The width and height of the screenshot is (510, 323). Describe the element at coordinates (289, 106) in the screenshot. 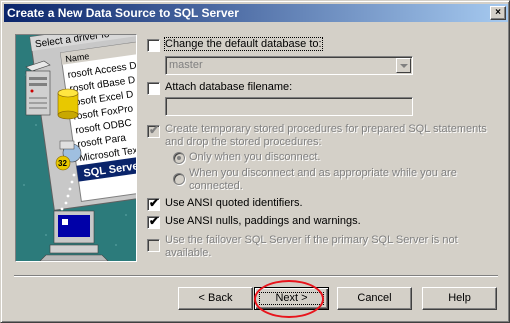

I see `attach-db-filename-field` at that location.